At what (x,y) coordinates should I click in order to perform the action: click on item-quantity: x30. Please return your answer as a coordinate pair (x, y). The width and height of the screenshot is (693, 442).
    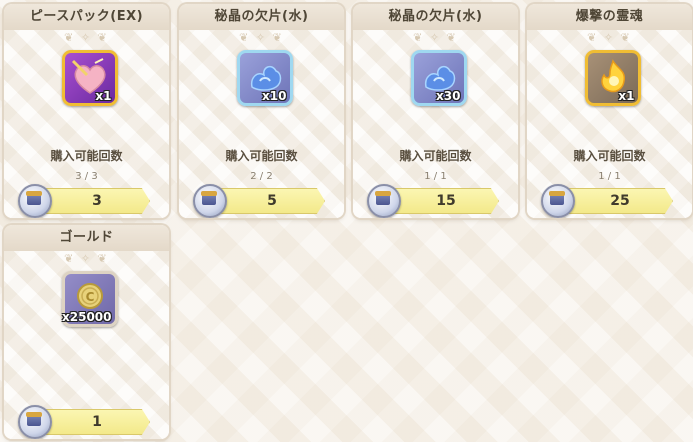
    Looking at the image, I should click on (448, 96).